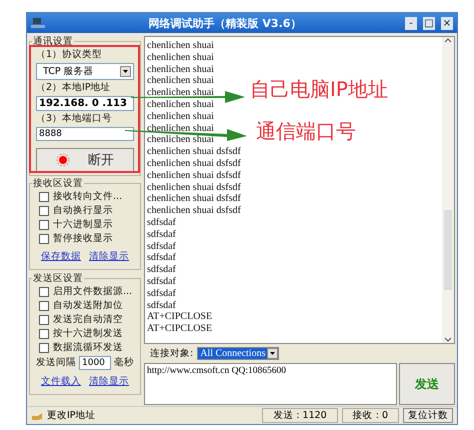  Describe the element at coordinates (85, 71) in the screenshot. I see `protocol-select: TCP 服务器` at that location.